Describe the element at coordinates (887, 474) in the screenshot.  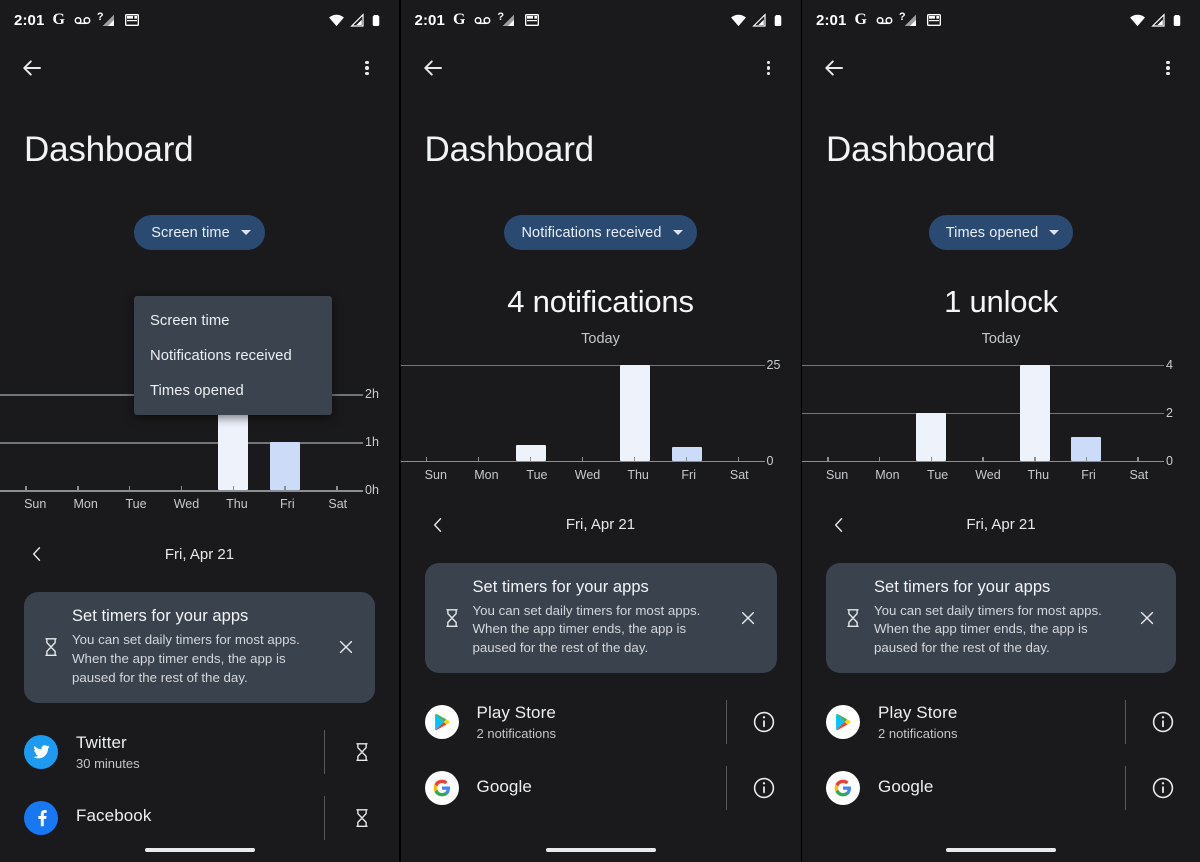
I see `chart-x-tick-label: Mon` at that location.